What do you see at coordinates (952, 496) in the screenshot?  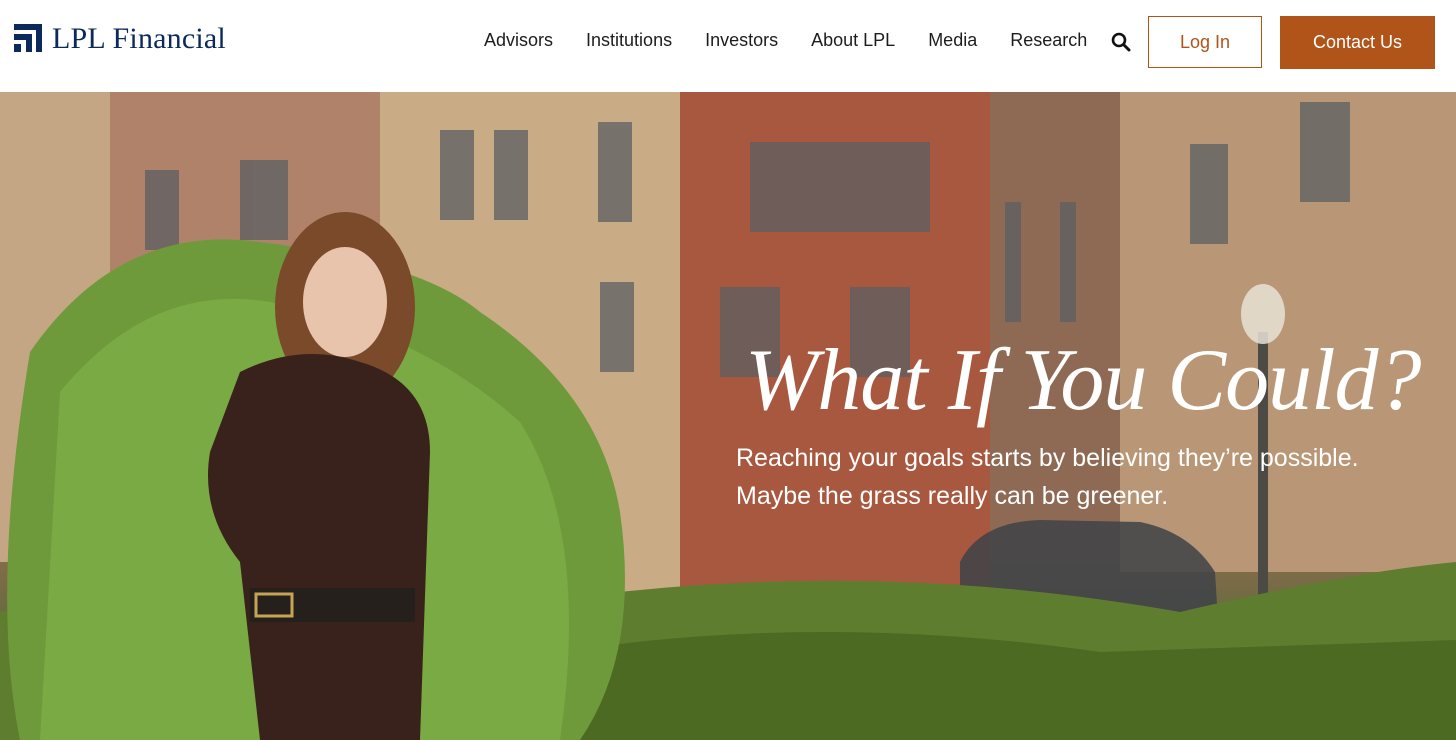 I see `hero-subtitle-line-2: Maybe the grass really can be greener.` at bounding box center [952, 496].